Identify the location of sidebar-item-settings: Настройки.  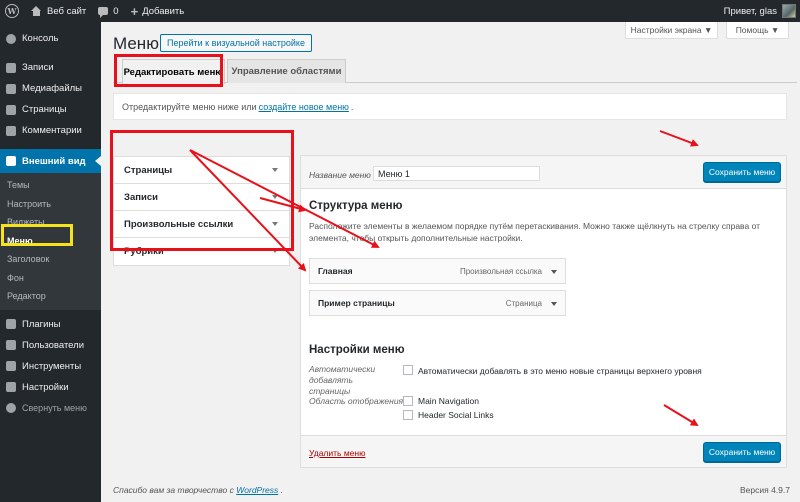
(50, 387).